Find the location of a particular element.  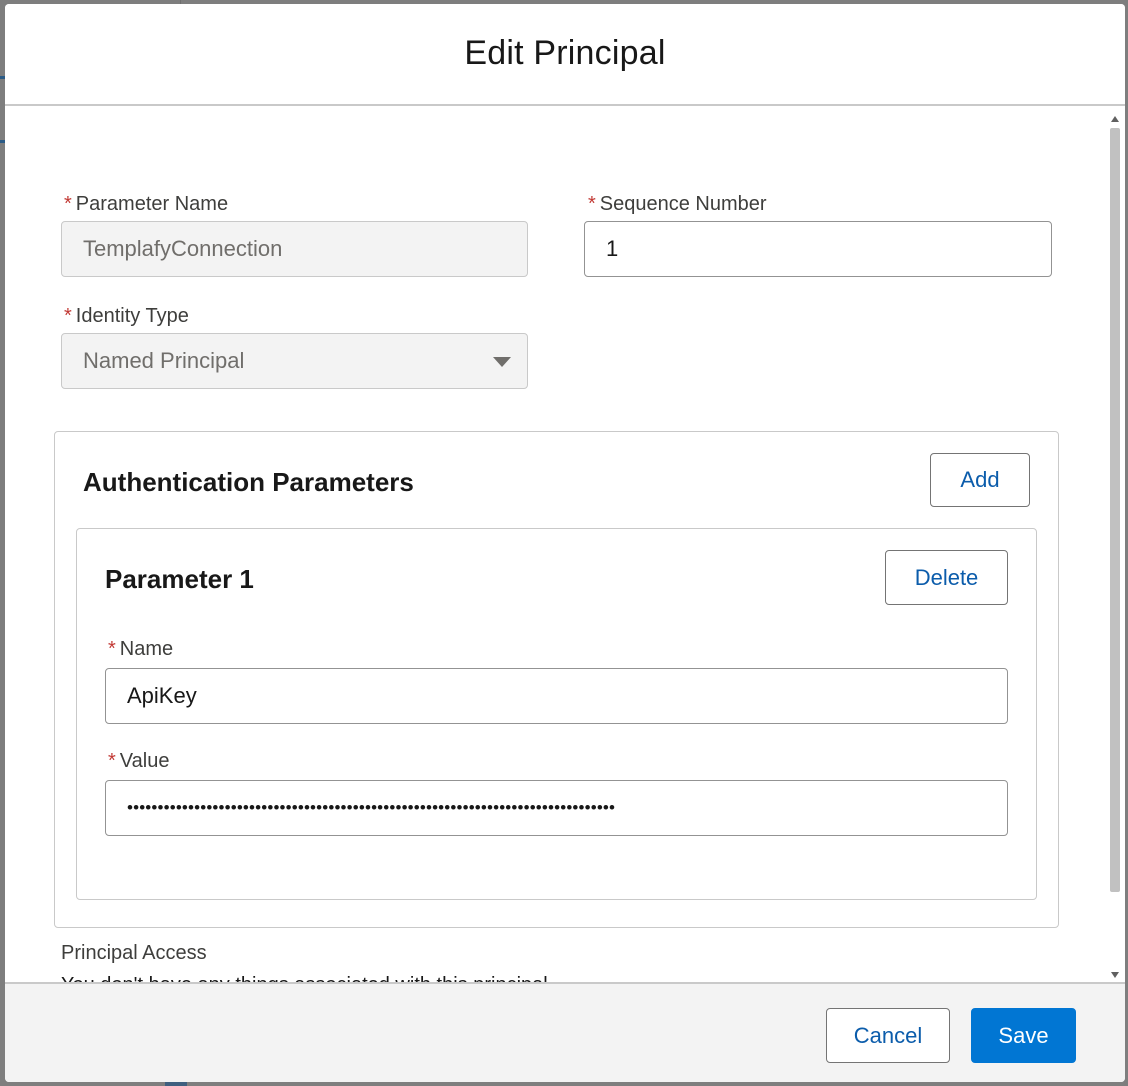

modal-title: Edit Principal is located at coordinates (565, 53).